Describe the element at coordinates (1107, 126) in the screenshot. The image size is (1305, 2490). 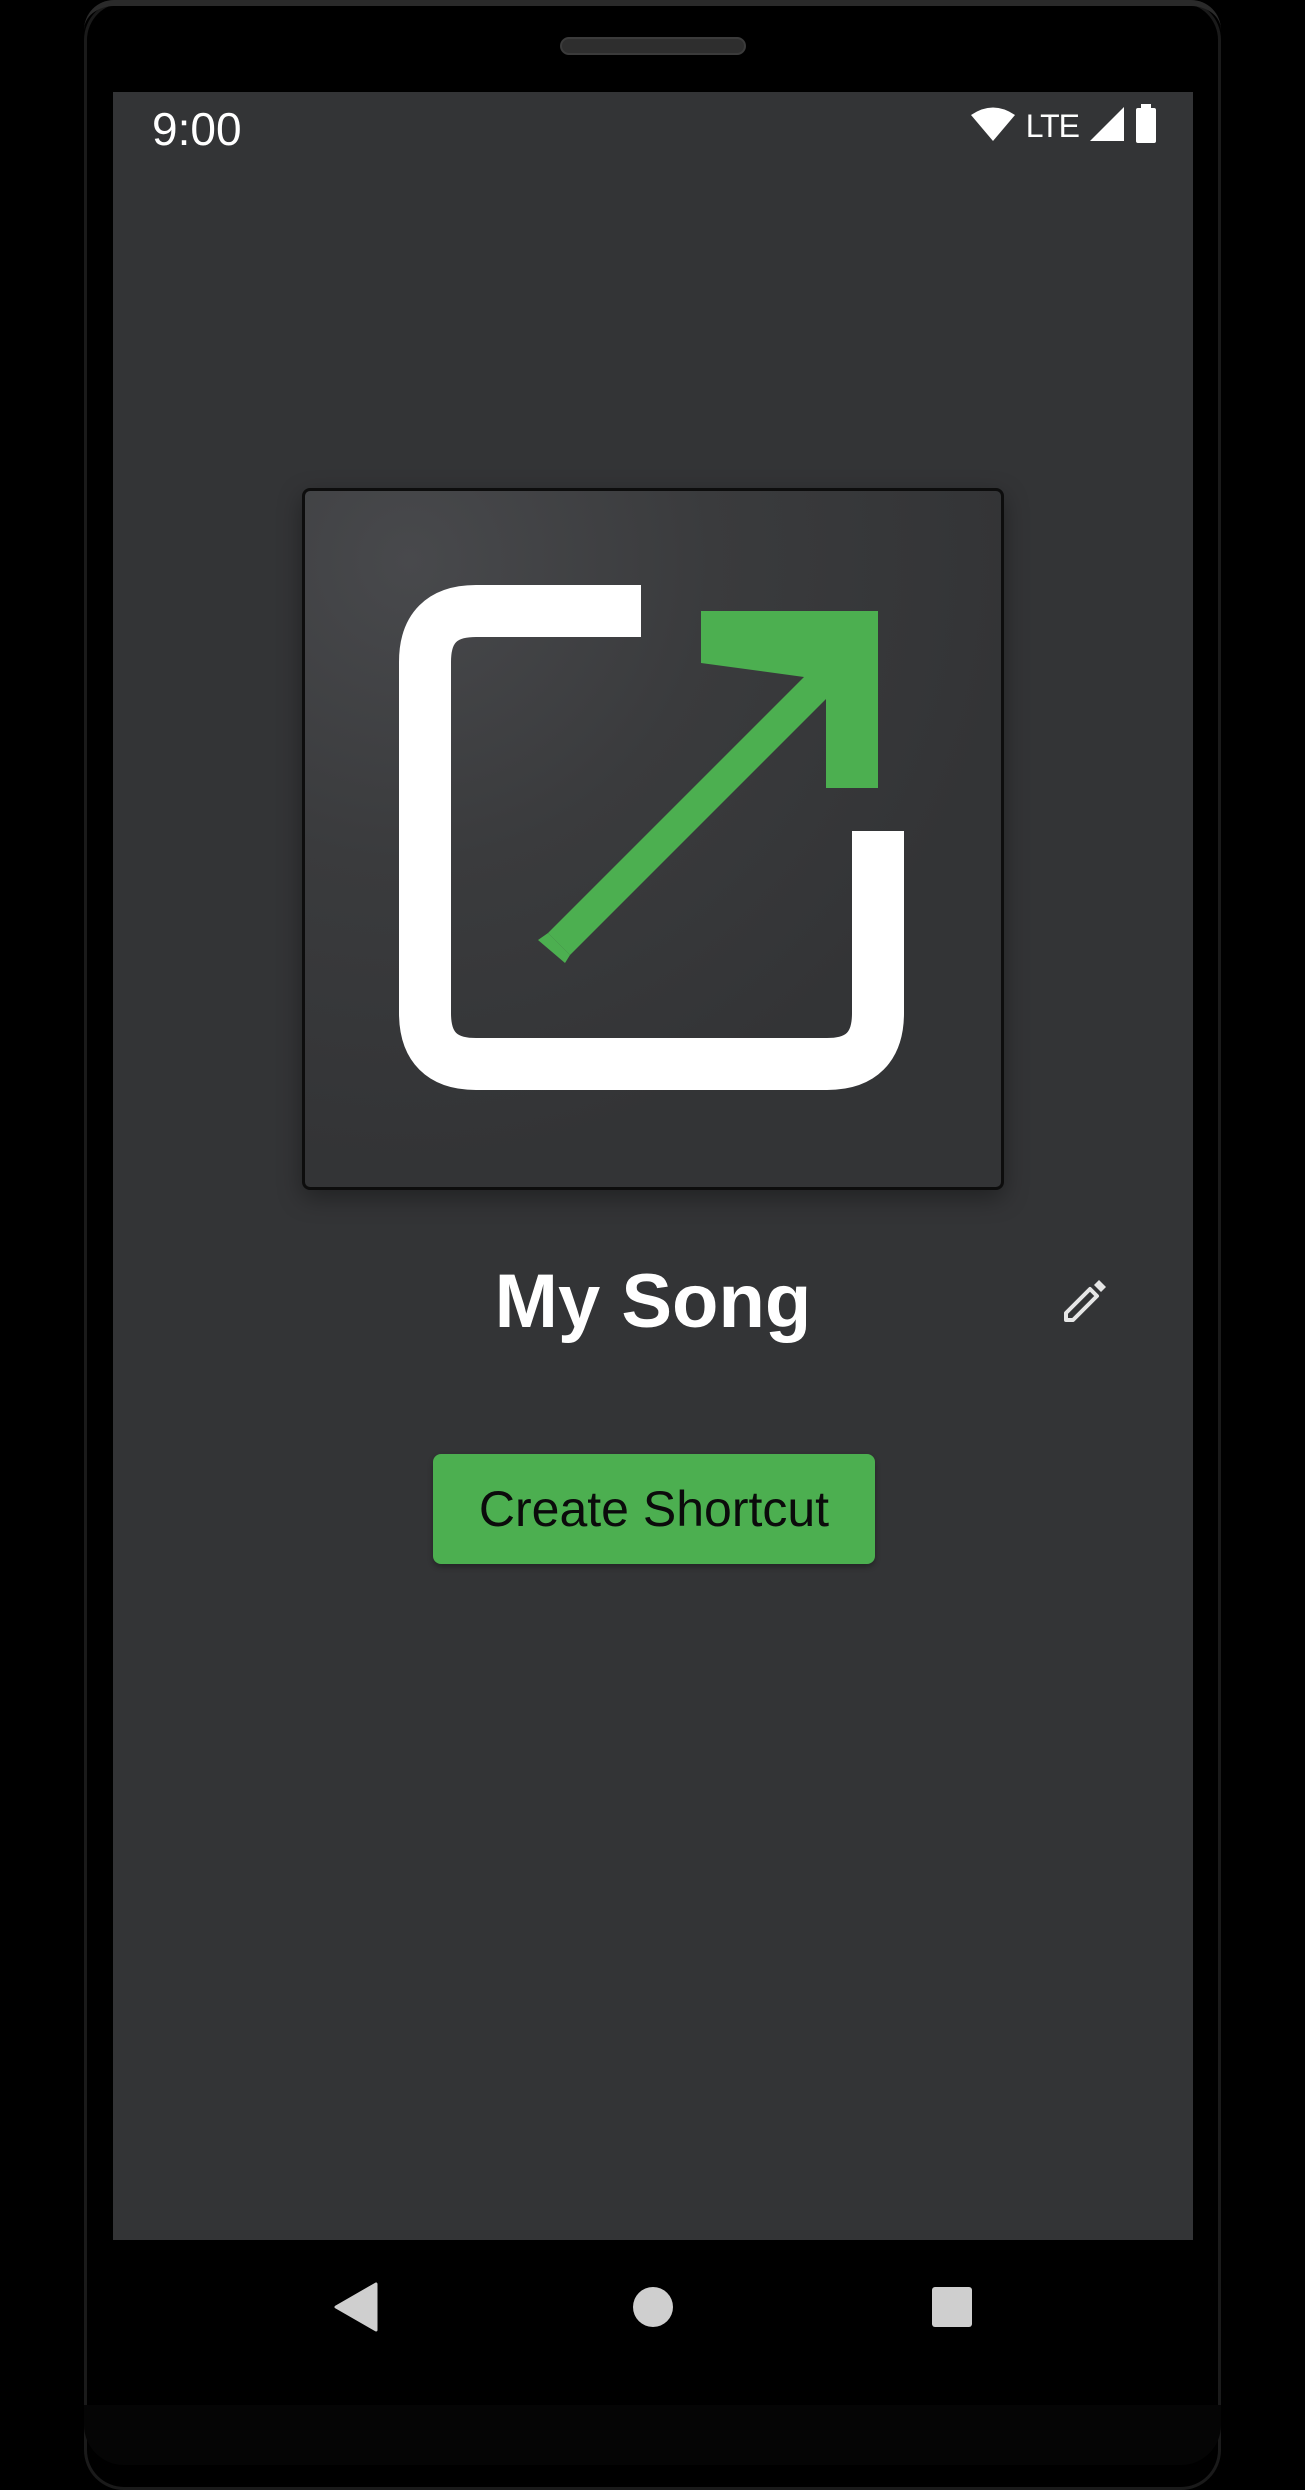
I see `cell-signal-icon` at that location.